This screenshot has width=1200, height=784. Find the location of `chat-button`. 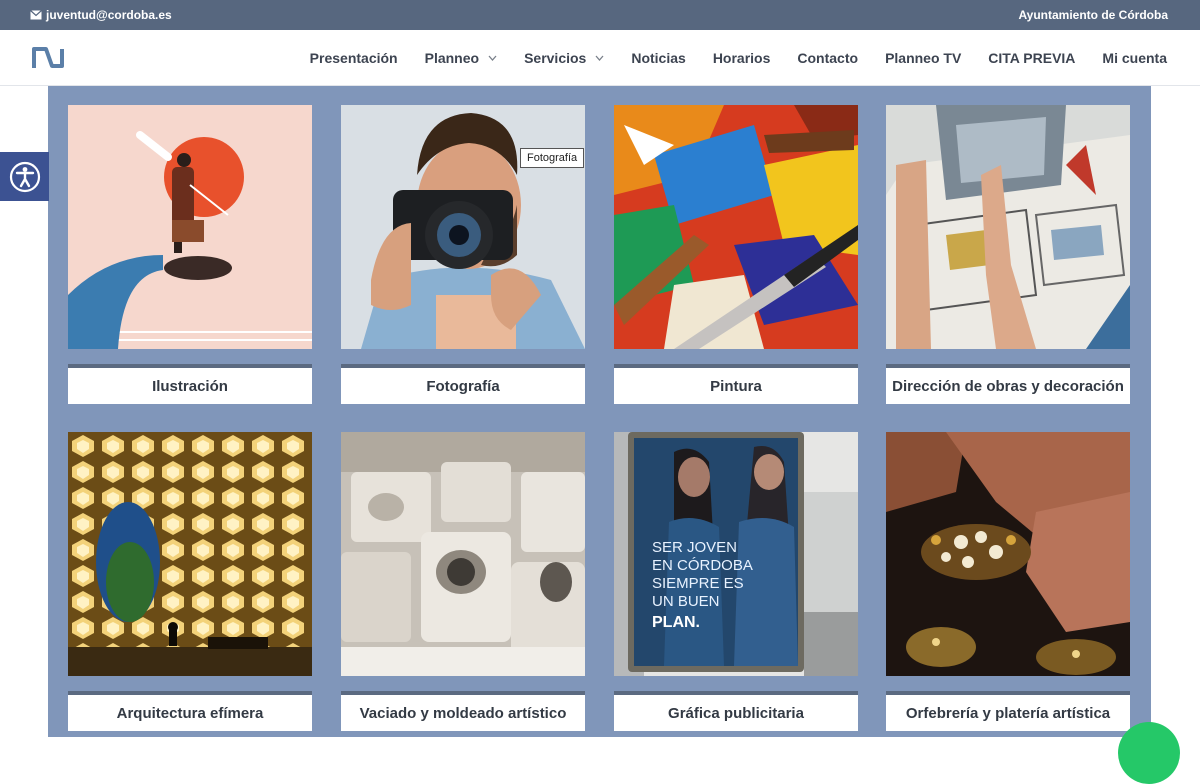

chat-button is located at coordinates (1149, 753).